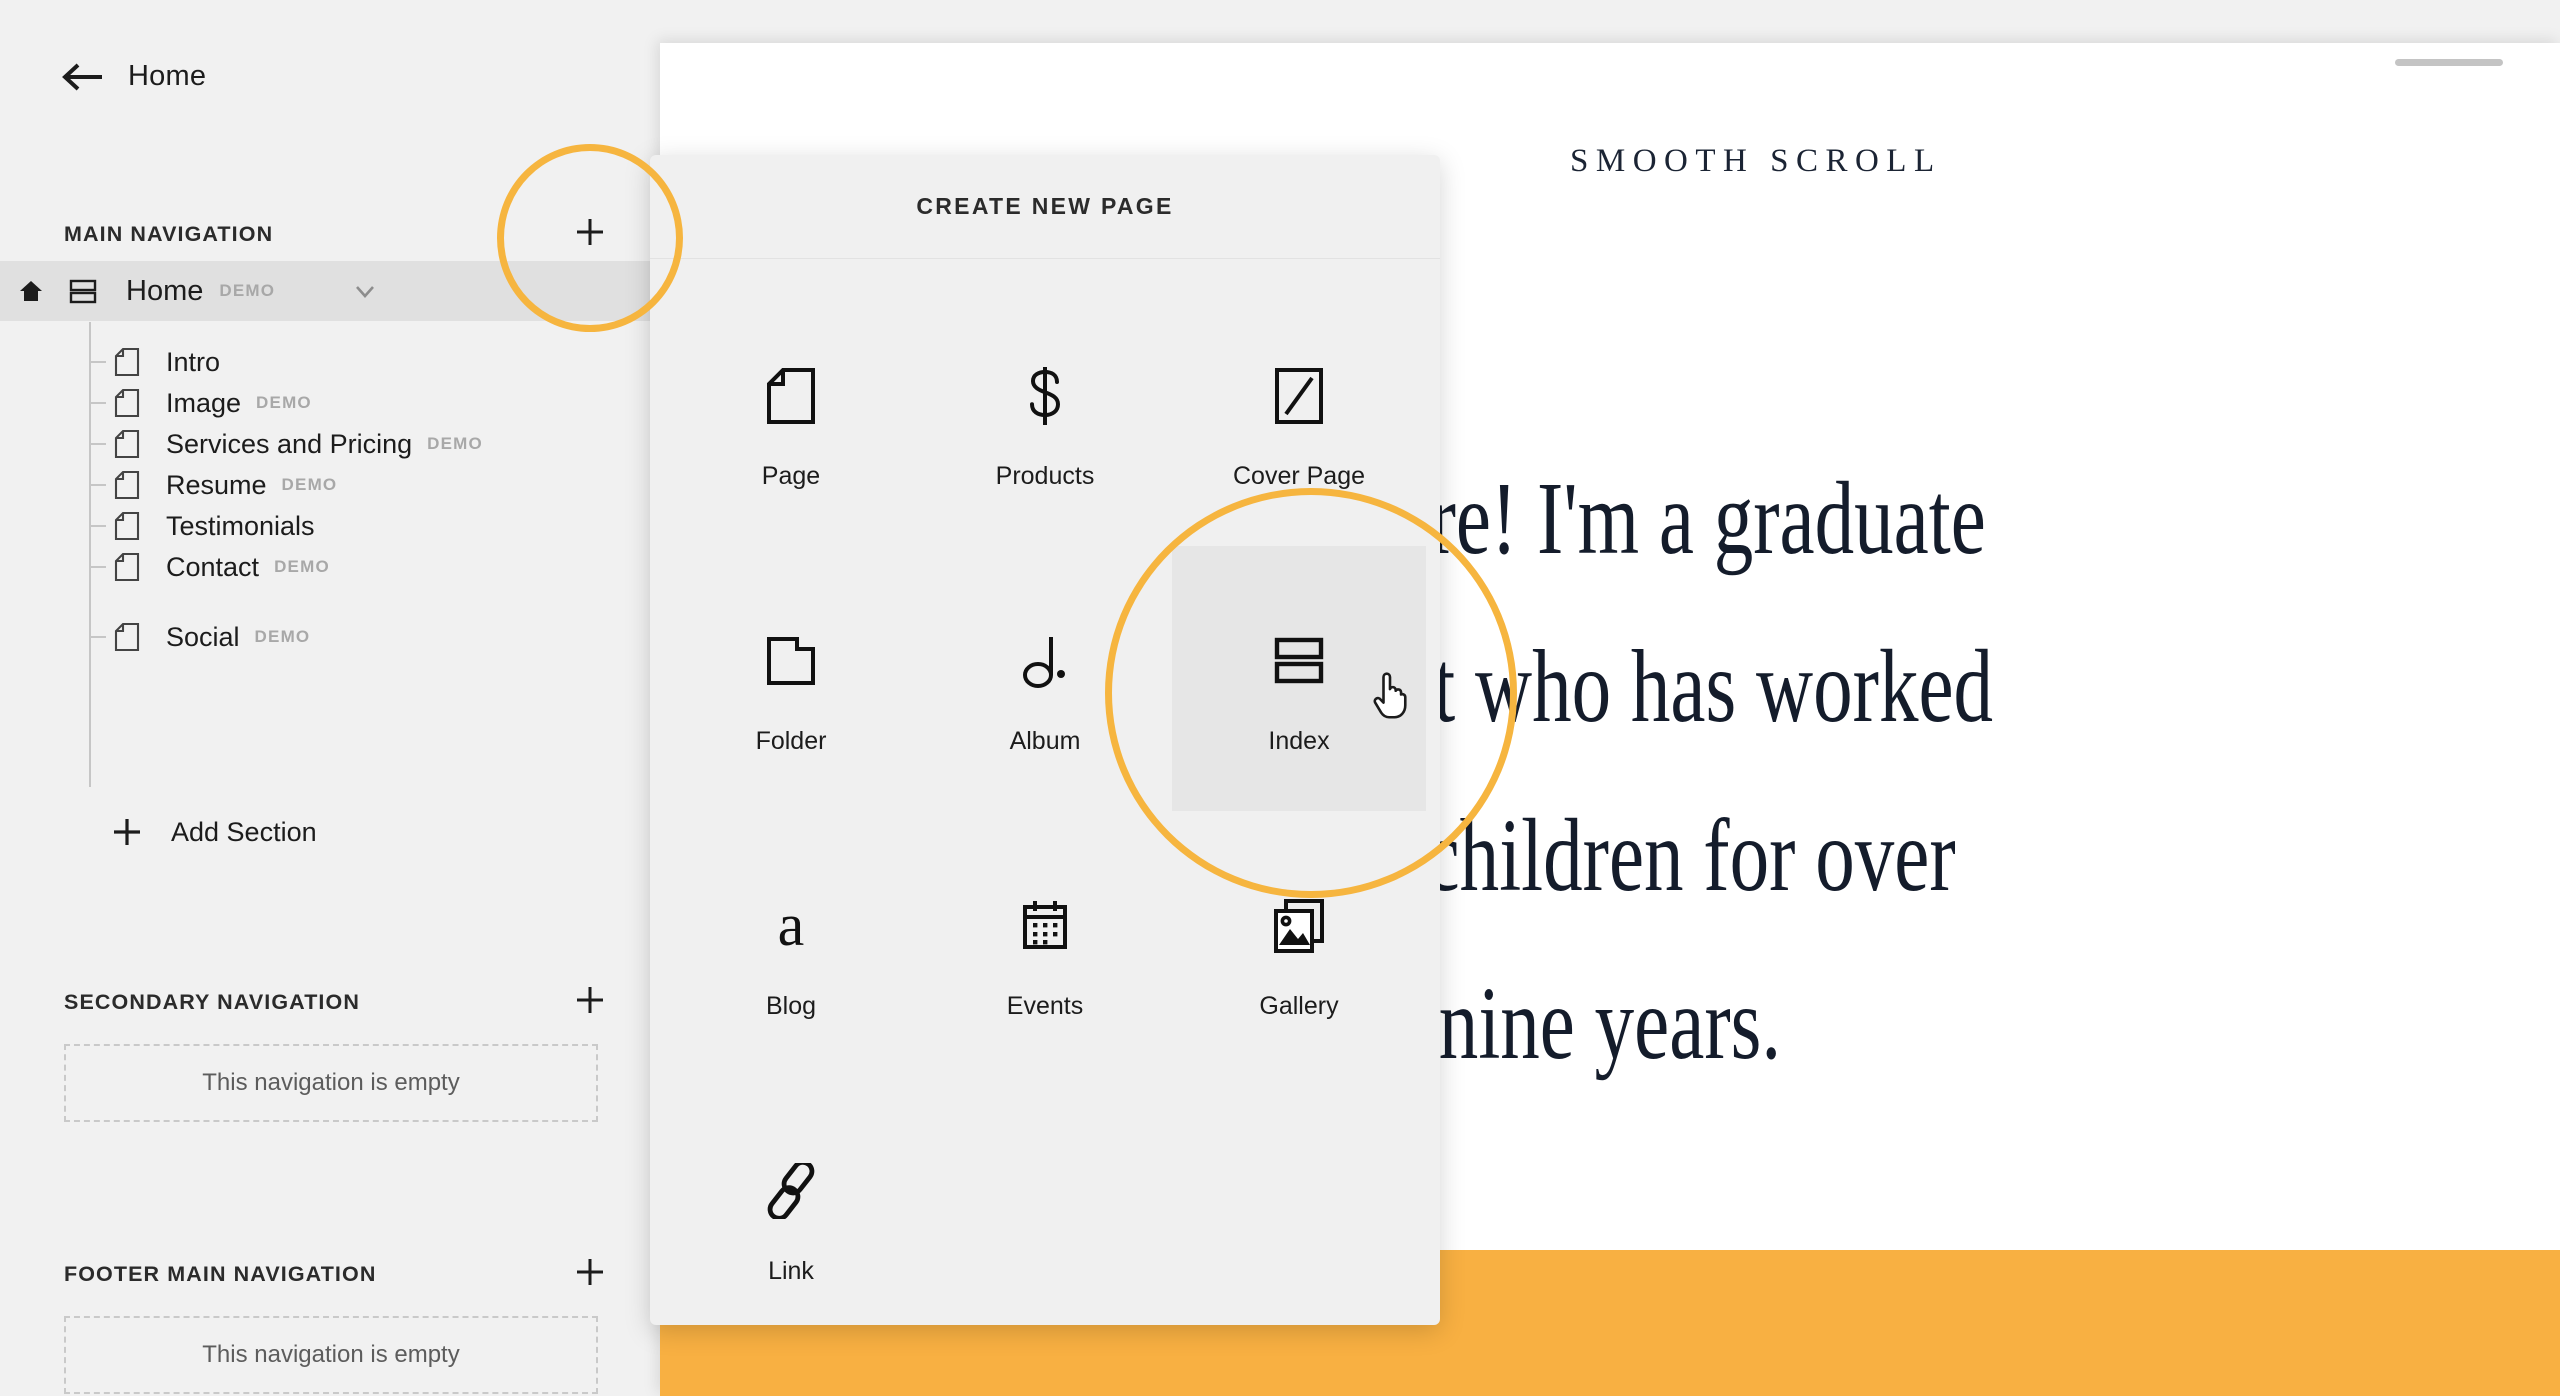  I want to click on secondary-nav-empty-dropzone: This navigation is empty, so click(331, 1083).